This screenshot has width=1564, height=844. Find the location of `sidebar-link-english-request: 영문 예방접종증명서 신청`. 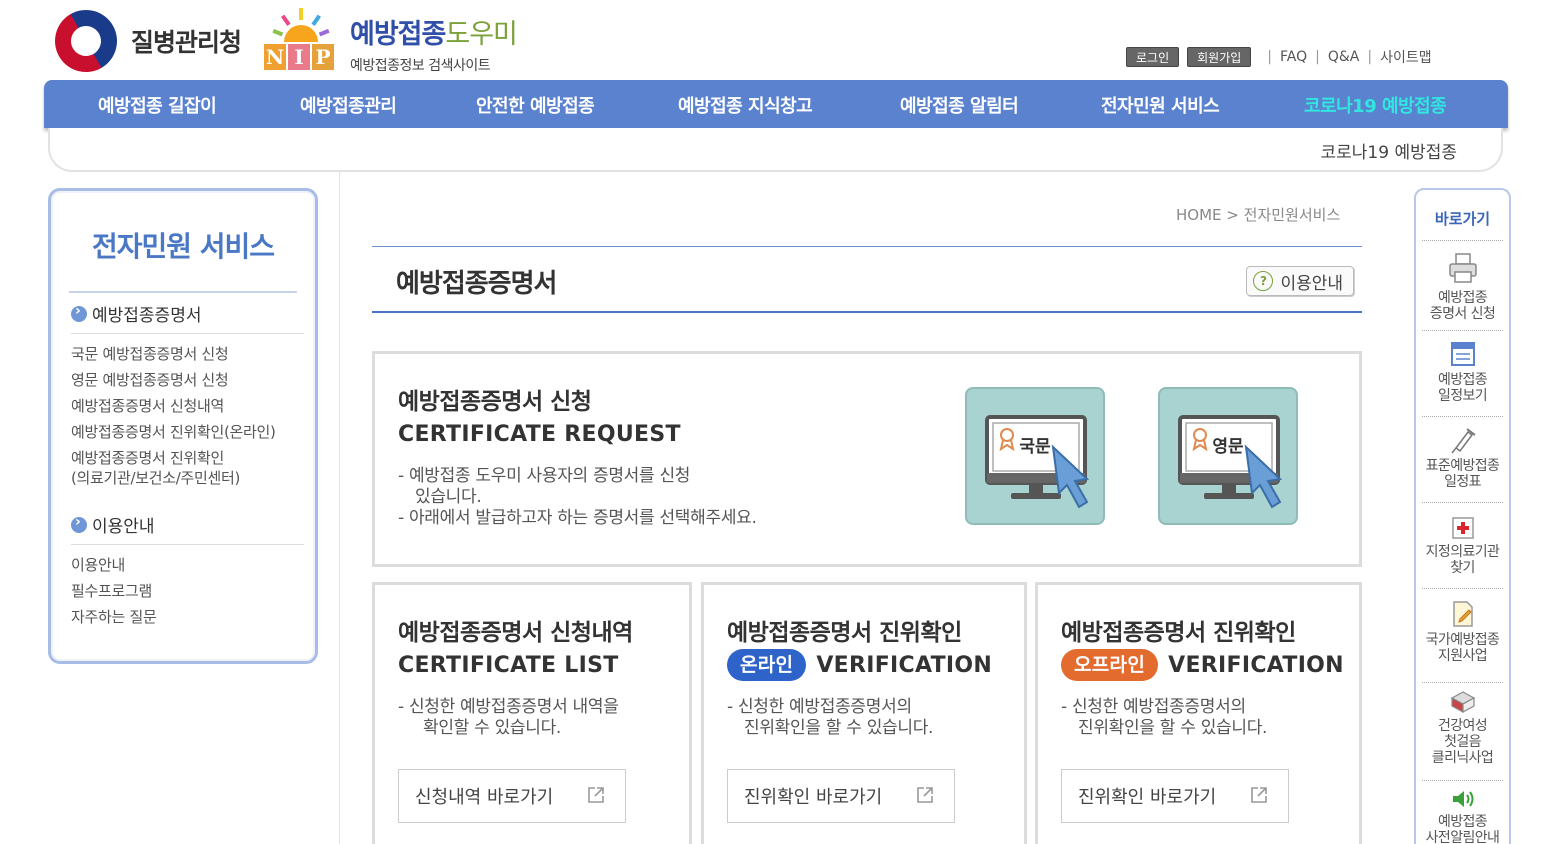

sidebar-link-english-request: 영문 예방접종증명서 신청 is located at coordinates (150, 380).